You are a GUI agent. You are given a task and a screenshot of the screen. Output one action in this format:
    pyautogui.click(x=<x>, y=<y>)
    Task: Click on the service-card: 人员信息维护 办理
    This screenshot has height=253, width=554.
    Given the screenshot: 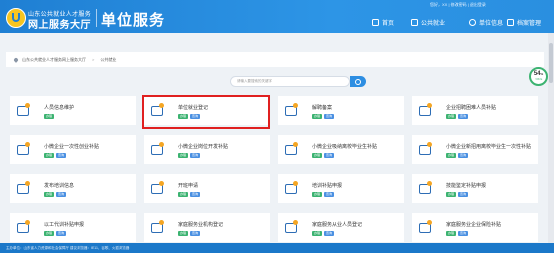 What is the action you would take?
    pyautogui.click(x=73, y=110)
    